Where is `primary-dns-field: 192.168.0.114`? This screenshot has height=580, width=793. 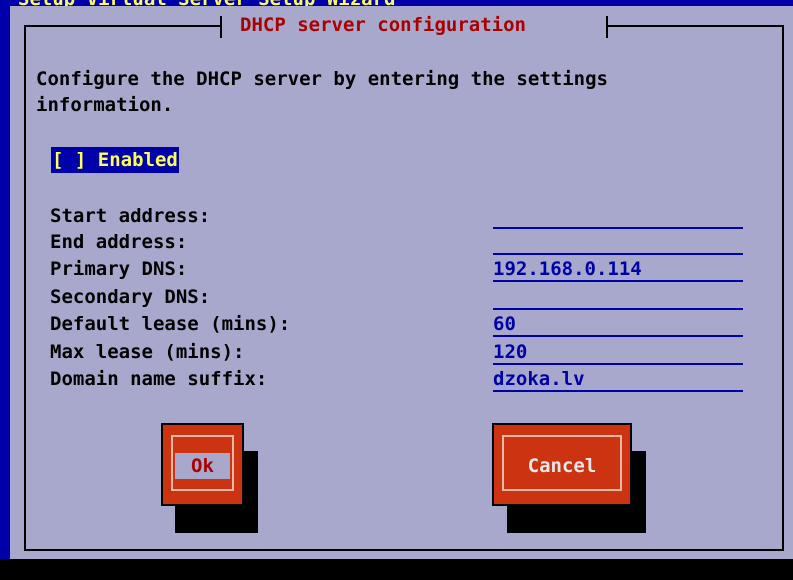
primary-dns-field: 192.168.0.114 is located at coordinates (618, 269).